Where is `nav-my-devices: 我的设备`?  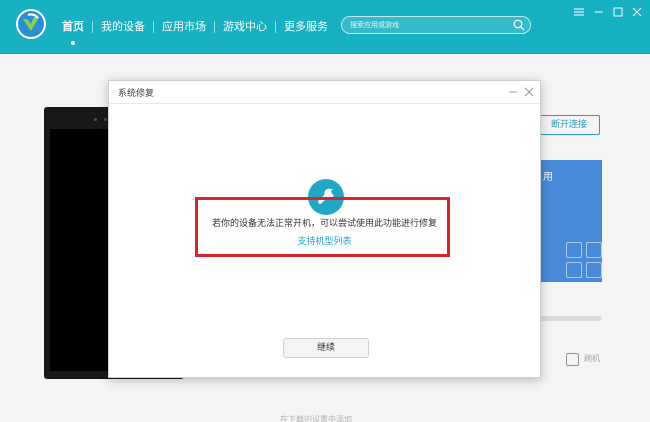
nav-my-devices: 我的设备 is located at coordinates (123, 27).